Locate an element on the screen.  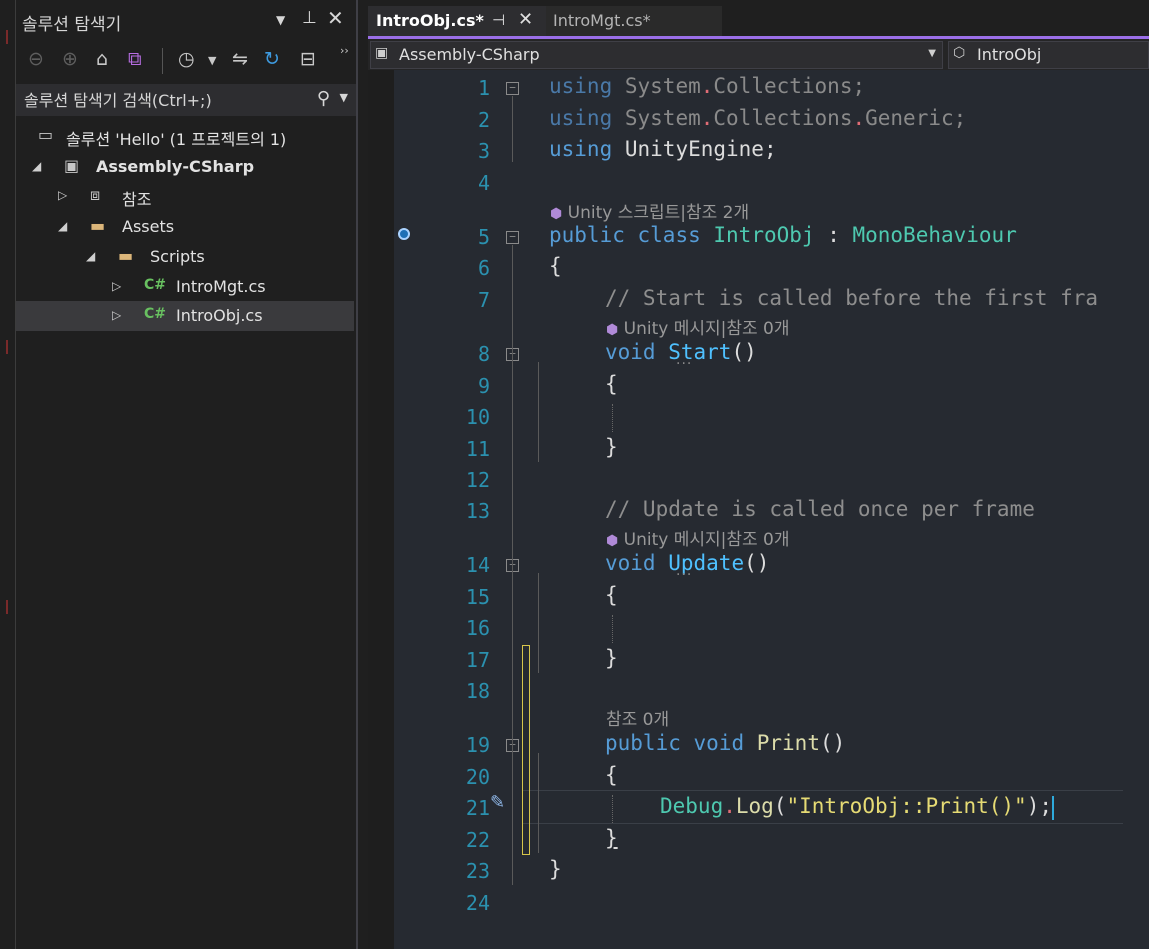
line-number: 6 is located at coordinates (483, 268).